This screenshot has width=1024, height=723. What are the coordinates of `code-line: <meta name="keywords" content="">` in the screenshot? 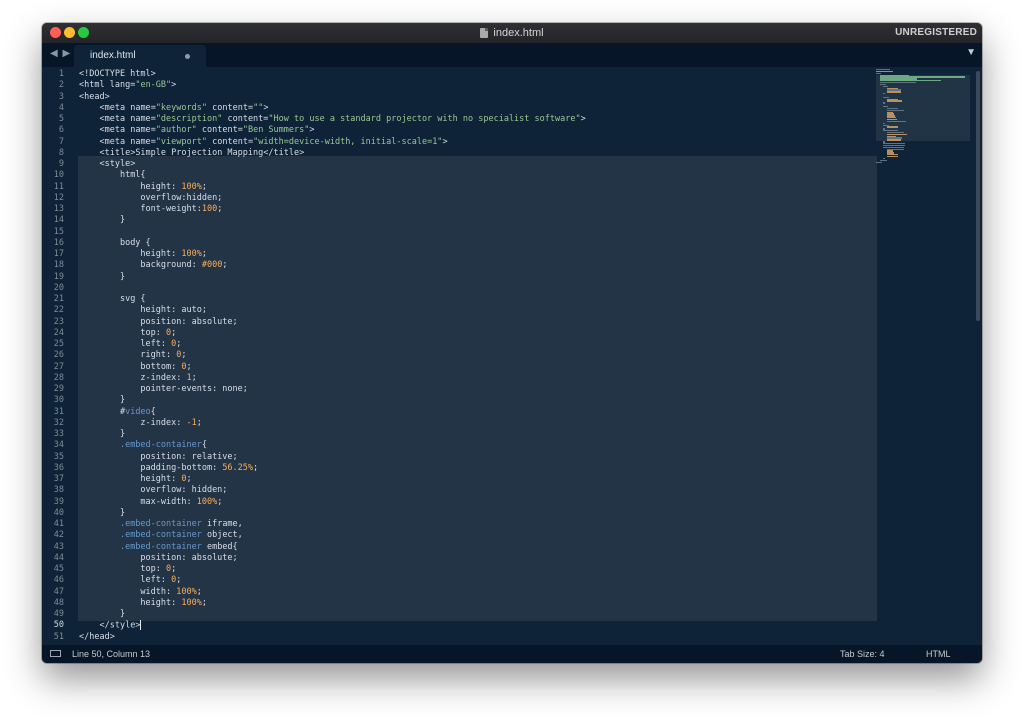 It's located at (173, 108).